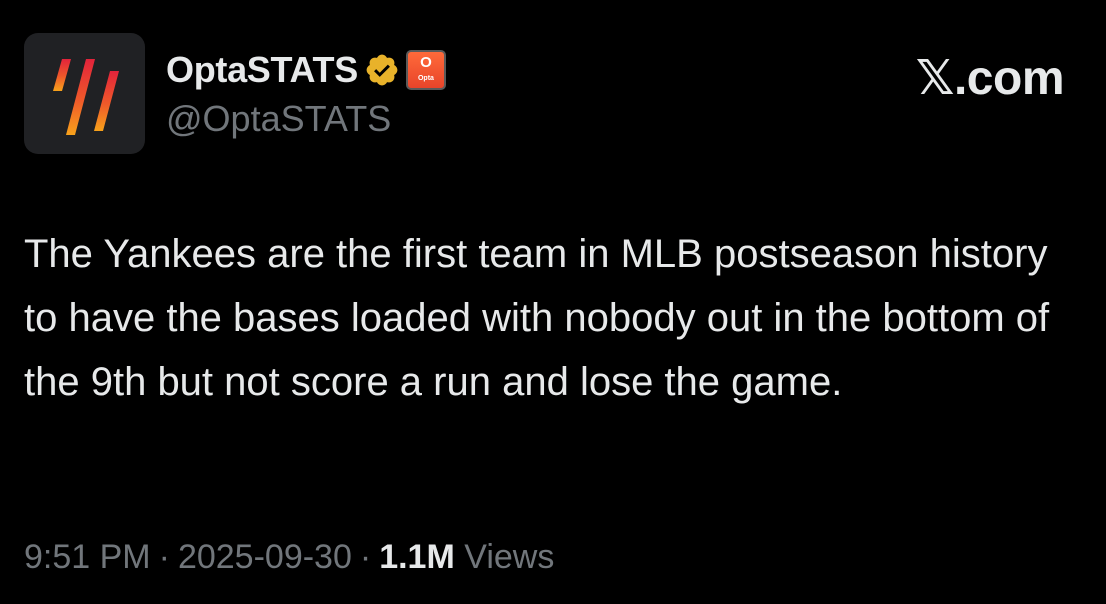 This screenshot has height=604, width=1106. I want to click on affiliate-badge-icon: O Opta, so click(425, 70).